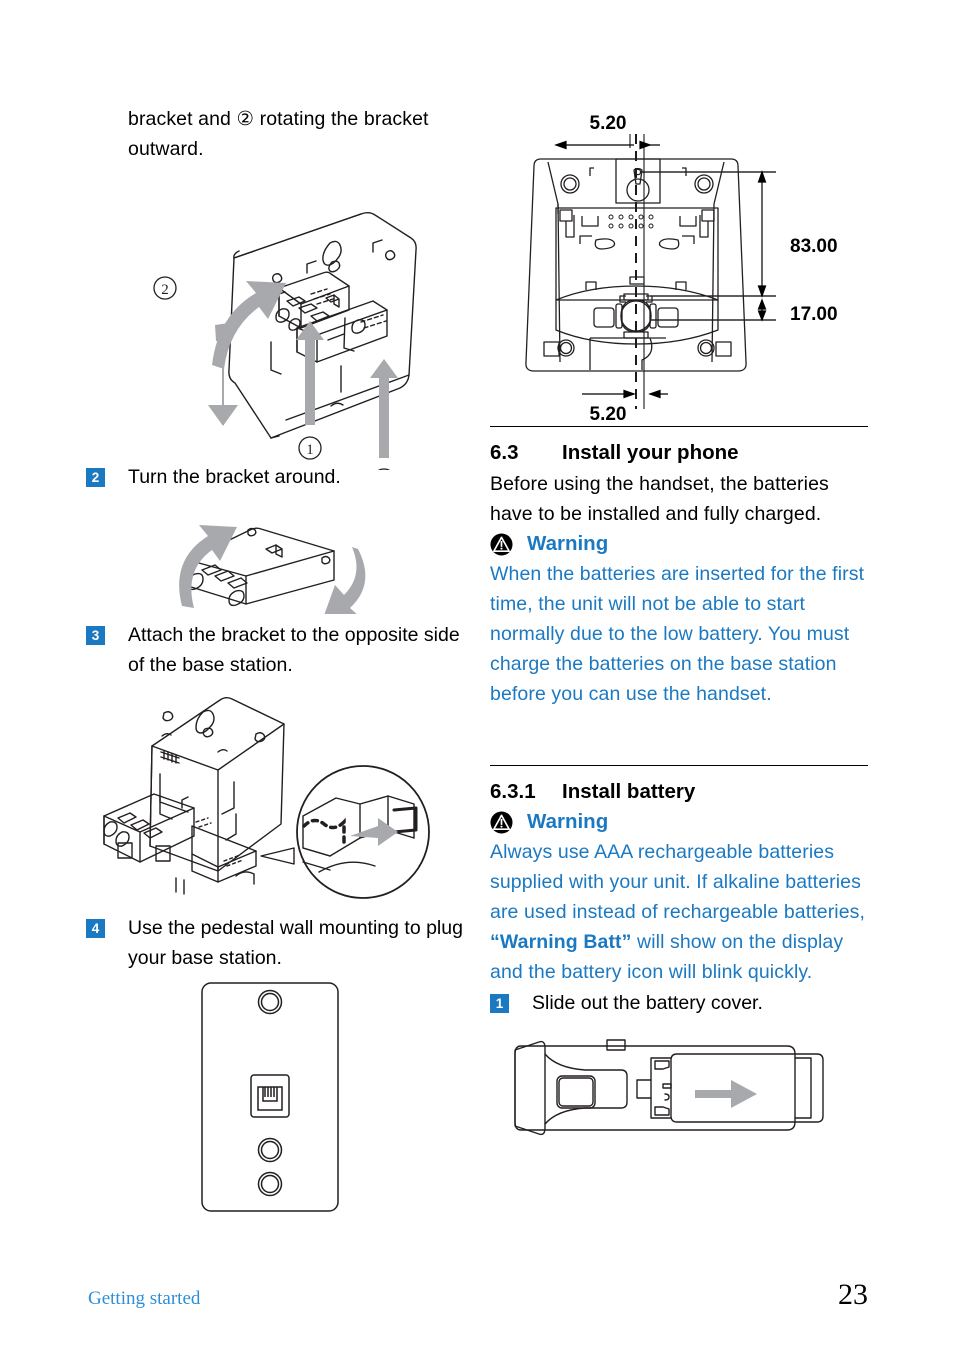  Describe the element at coordinates (513, 791) in the screenshot. I see `section-number-631: 6.3.1` at that location.